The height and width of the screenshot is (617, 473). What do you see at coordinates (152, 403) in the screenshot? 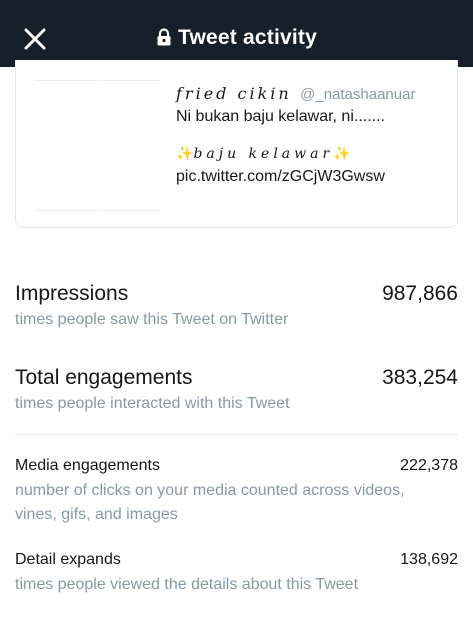
I see `metric-description: times people interacted with this Tweet` at bounding box center [152, 403].